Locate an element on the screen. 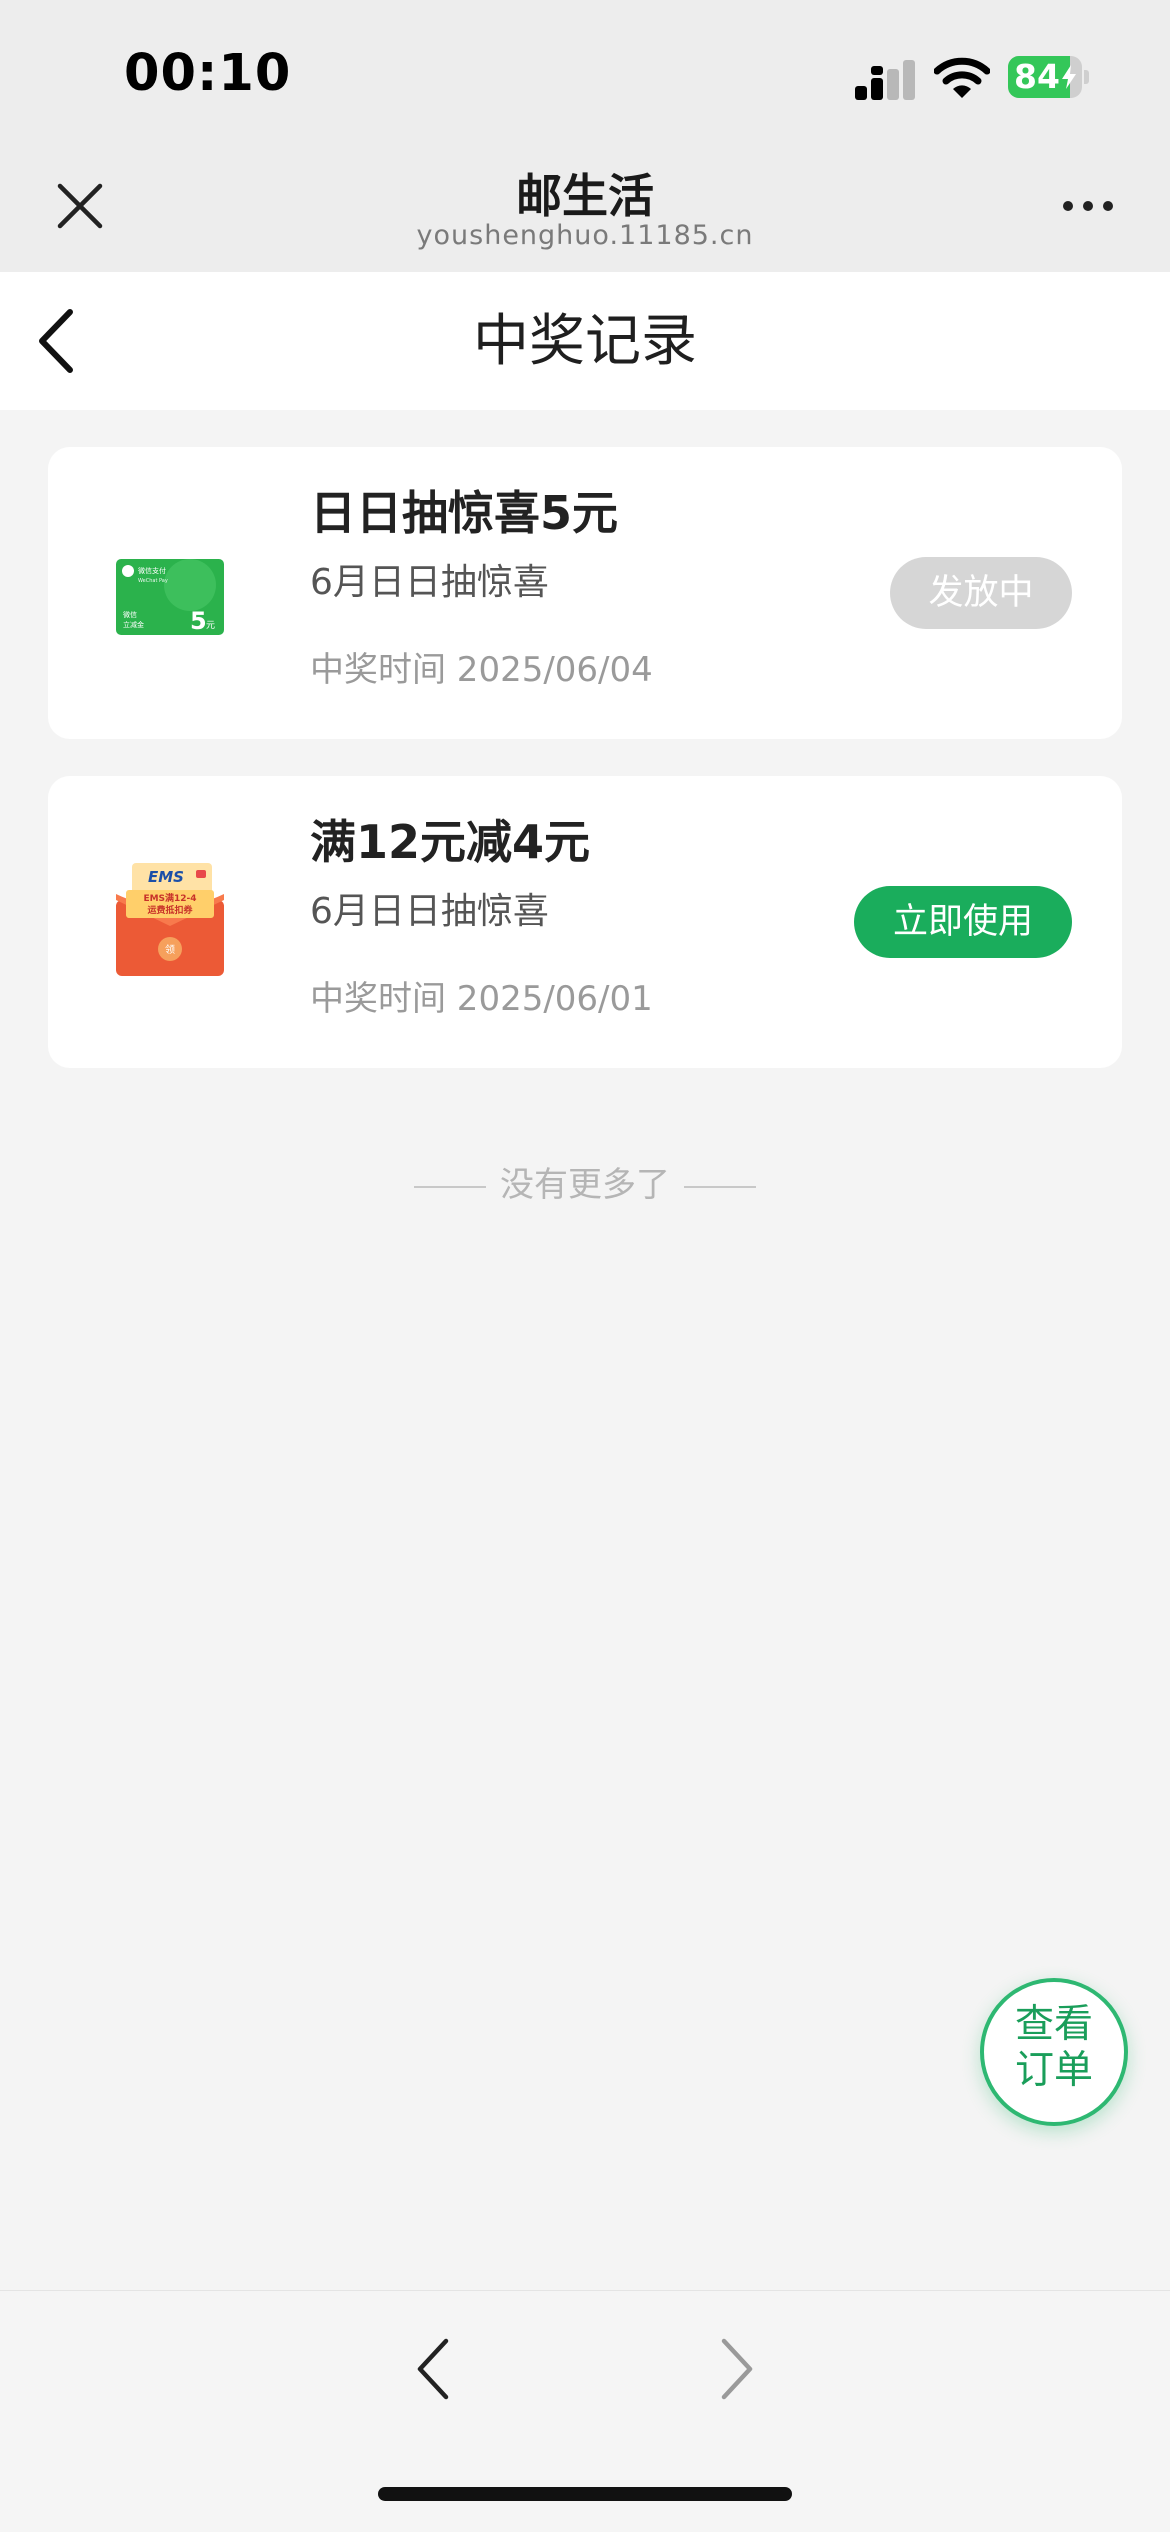  wechat-pay-coupon-icon: 微信支付 WeChat Pay 微信 立减金 5 元 is located at coordinates (170, 597).